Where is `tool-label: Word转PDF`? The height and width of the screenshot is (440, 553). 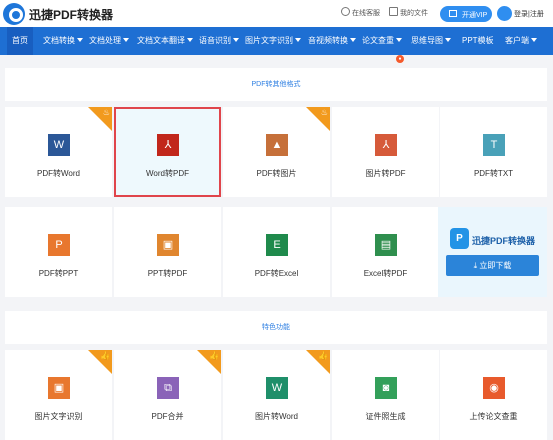 tool-label: Word转PDF is located at coordinates (167, 173).